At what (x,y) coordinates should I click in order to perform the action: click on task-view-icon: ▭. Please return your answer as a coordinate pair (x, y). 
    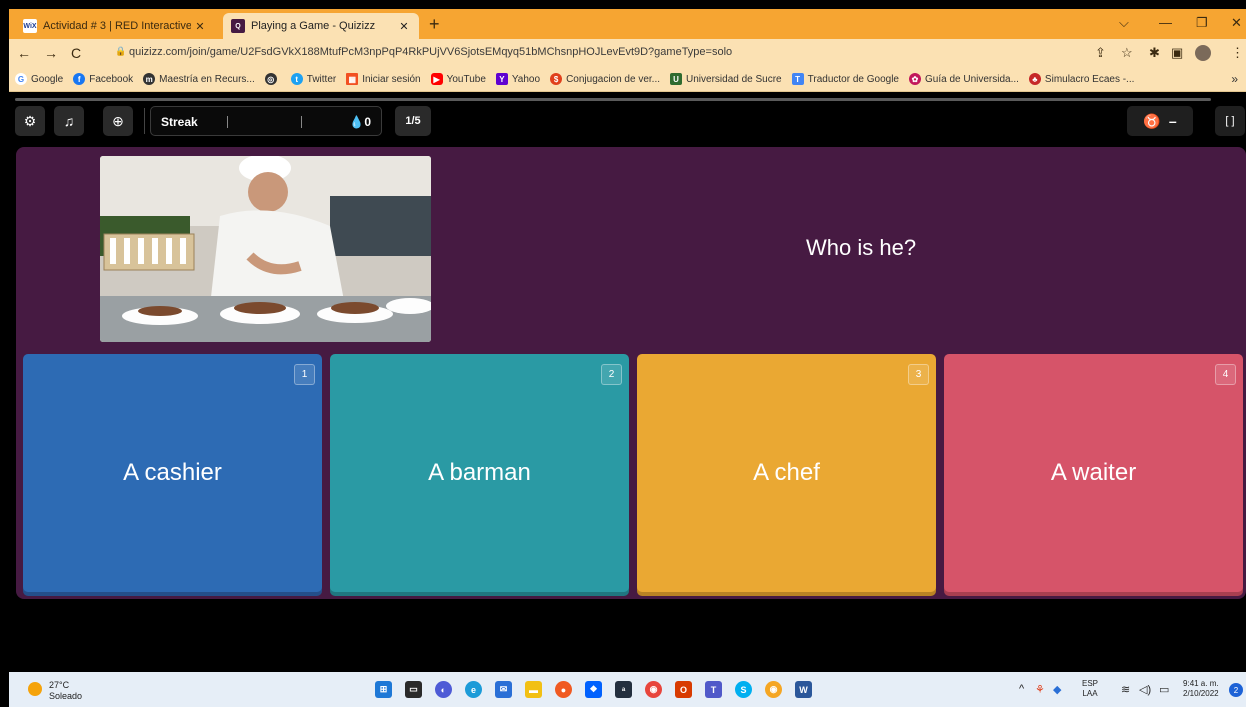
    Looking at the image, I should click on (413, 689).